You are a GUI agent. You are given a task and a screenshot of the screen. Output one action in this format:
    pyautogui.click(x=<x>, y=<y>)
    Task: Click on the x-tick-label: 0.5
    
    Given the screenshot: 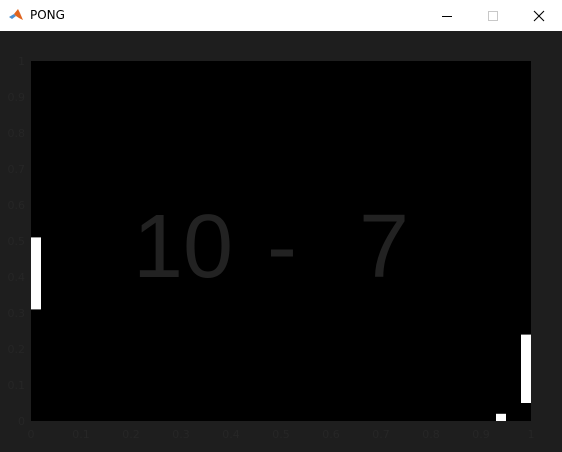 What is the action you would take?
    pyautogui.click(x=281, y=434)
    